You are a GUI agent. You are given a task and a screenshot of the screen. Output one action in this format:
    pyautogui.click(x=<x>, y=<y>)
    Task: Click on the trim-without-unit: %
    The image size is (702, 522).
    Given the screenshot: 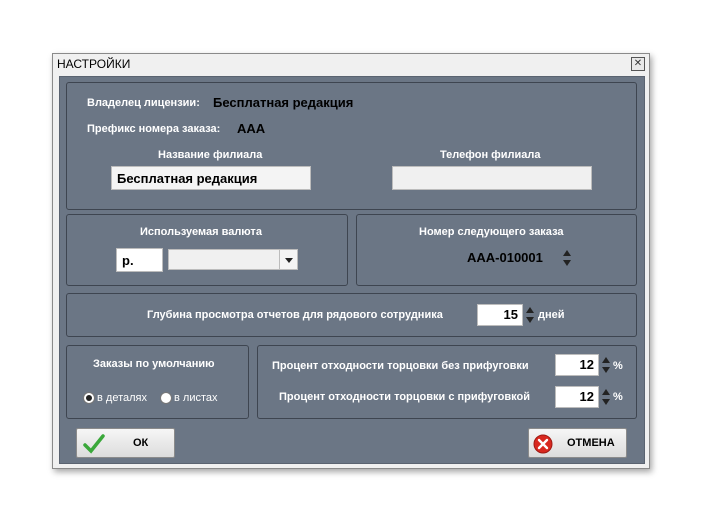 What is the action you would take?
    pyautogui.click(x=618, y=366)
    